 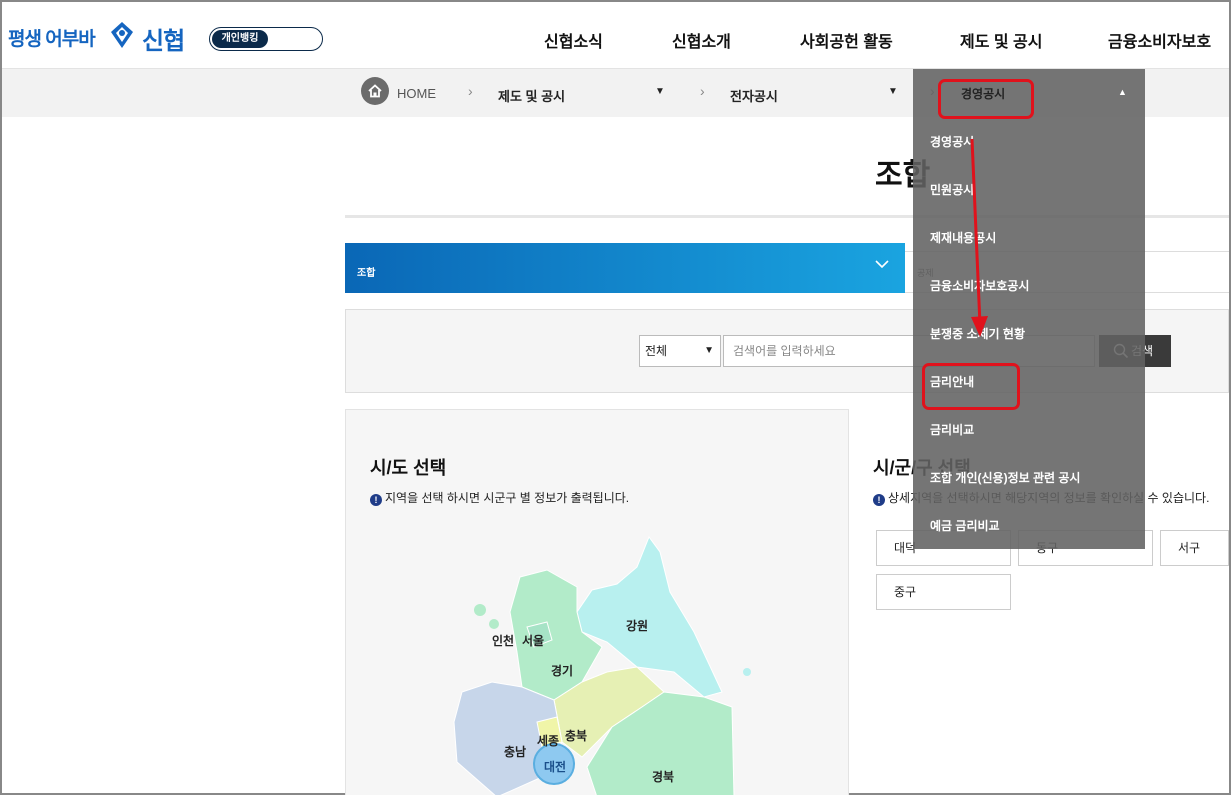 What do you see at coordinates (709, 350) in the screenshot?
I see `chevron-down-icon: ▼` at bounding box center [709, 350].